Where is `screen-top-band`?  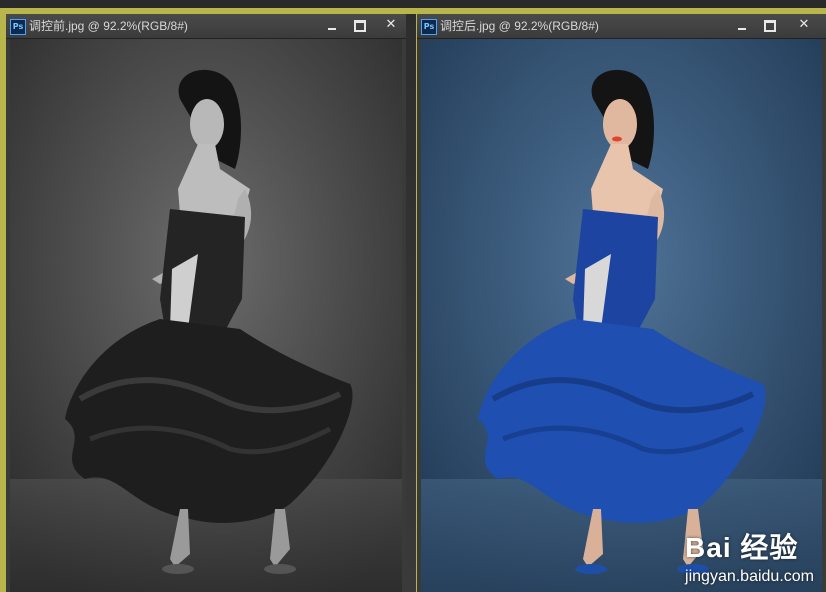
screen-top-band is located at coordinates (413, 4).